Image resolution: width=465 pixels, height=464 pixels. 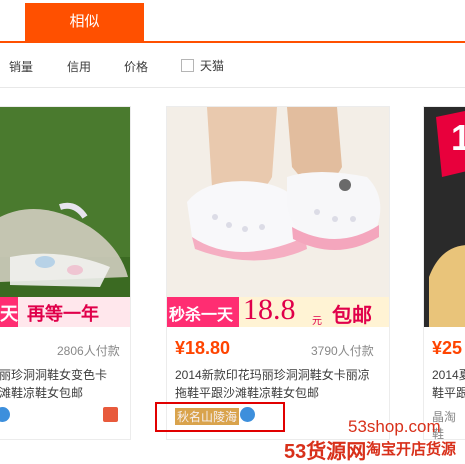 What do you see at coordinates (394, 426) in the screenshot?
I see `watermark-site: 53shop.com` at bounding box center [394, 426].